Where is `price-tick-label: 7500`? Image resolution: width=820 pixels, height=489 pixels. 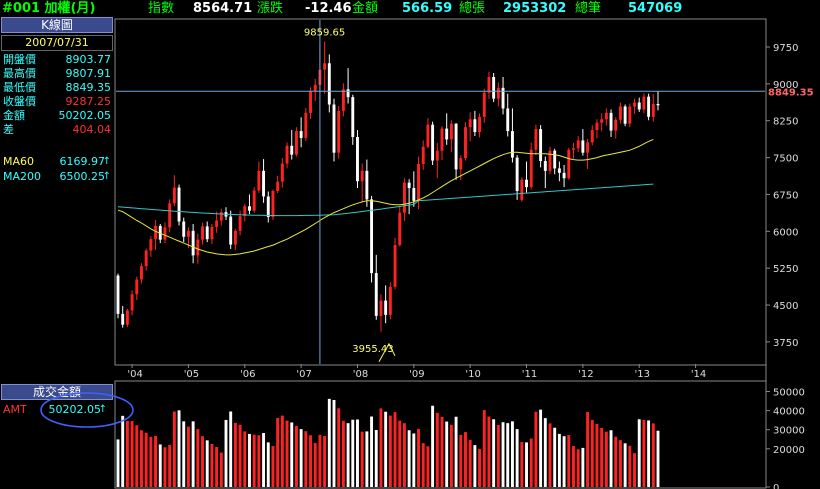
price-tick-label: 7500 is located at coordinates (785, 159).